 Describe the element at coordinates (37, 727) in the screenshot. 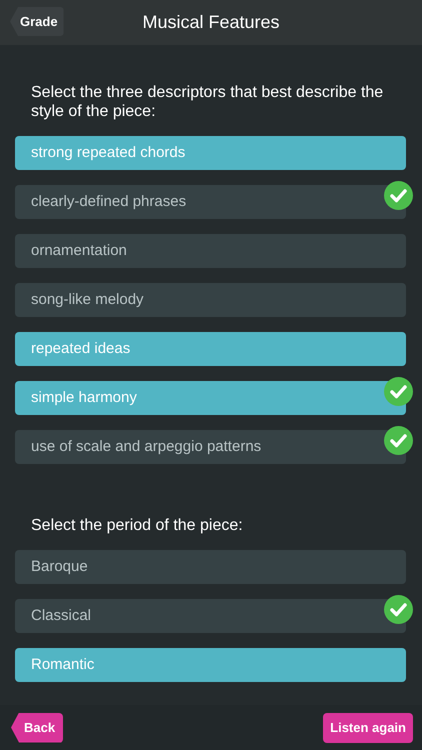

I see `back-button: Back` at that location.